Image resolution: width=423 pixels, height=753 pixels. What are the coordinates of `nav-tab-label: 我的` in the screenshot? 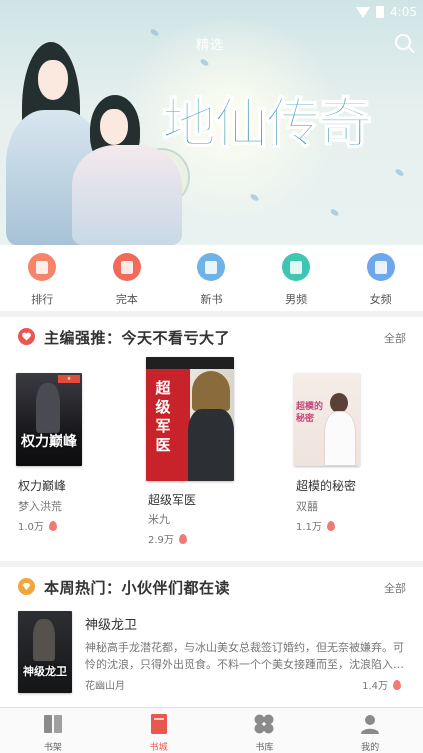 It's located at (370, 748).